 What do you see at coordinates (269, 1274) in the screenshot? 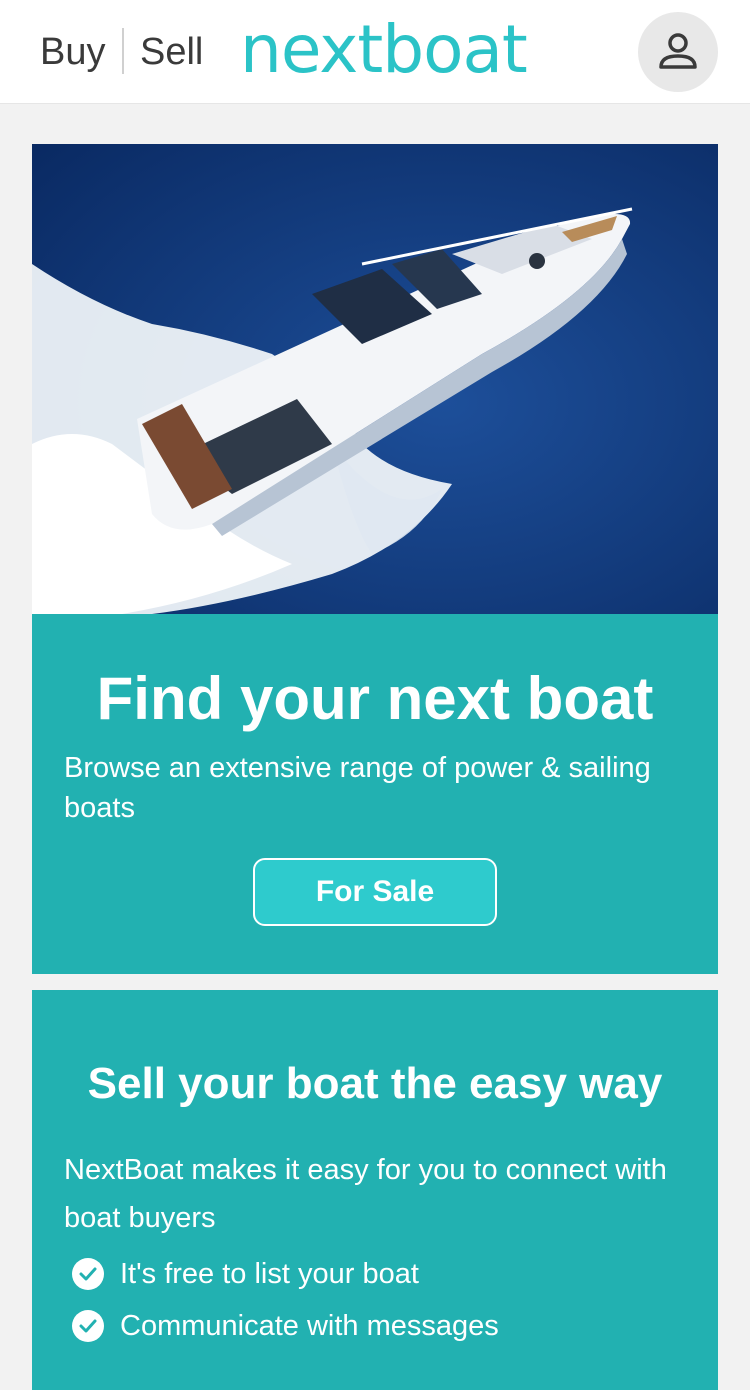
I see `benefit-text: It's free to list your boat` at bounding box center [269, 1274].